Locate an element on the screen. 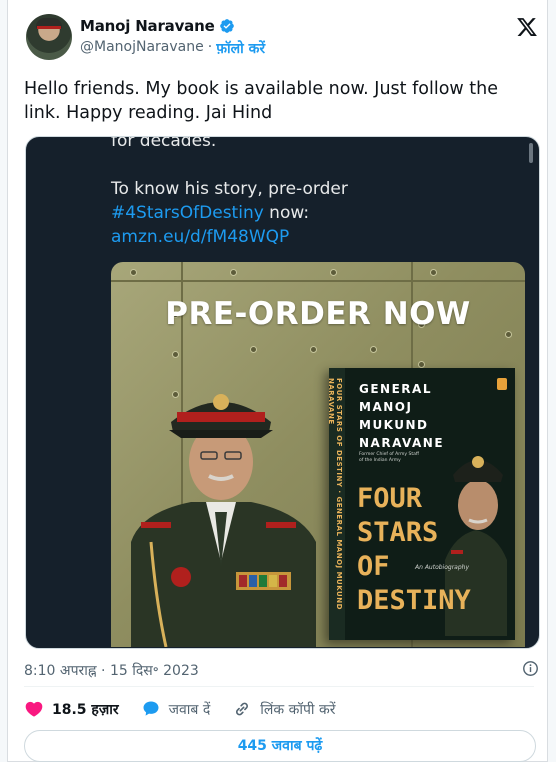  pre-order-title: PRE-ORDER NOW is located at coordinates (318, 314).